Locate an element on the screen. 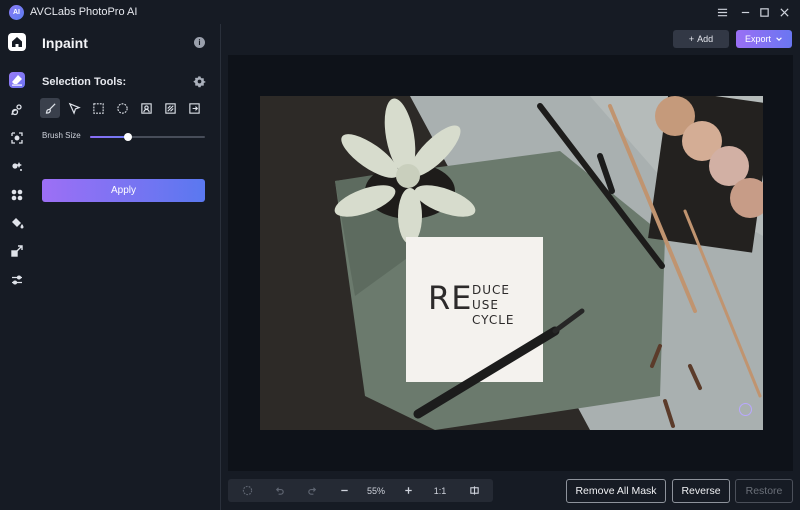  adjust-icon is located at coordinates (17, 280).